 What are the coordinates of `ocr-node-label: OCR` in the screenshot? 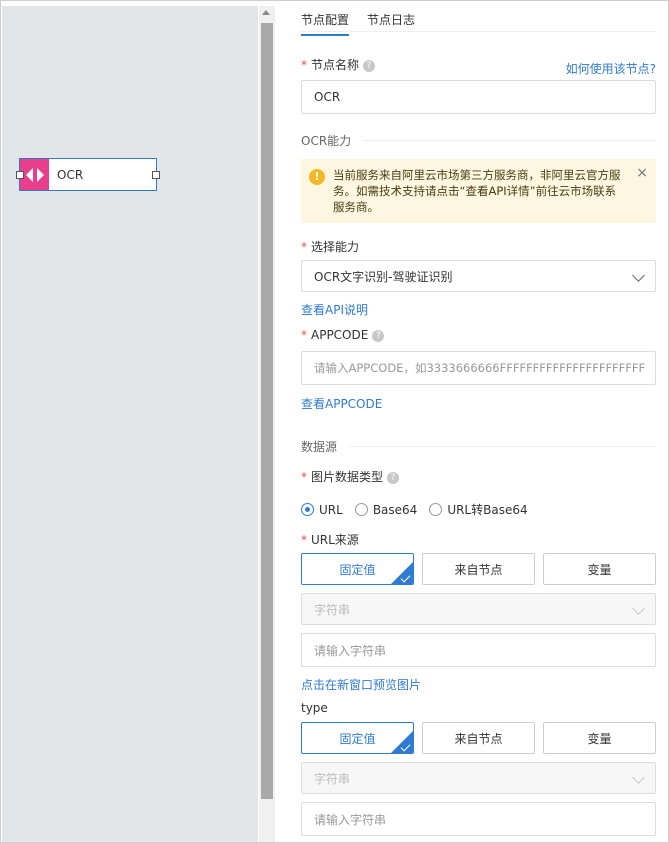 It's located at (70, 174).